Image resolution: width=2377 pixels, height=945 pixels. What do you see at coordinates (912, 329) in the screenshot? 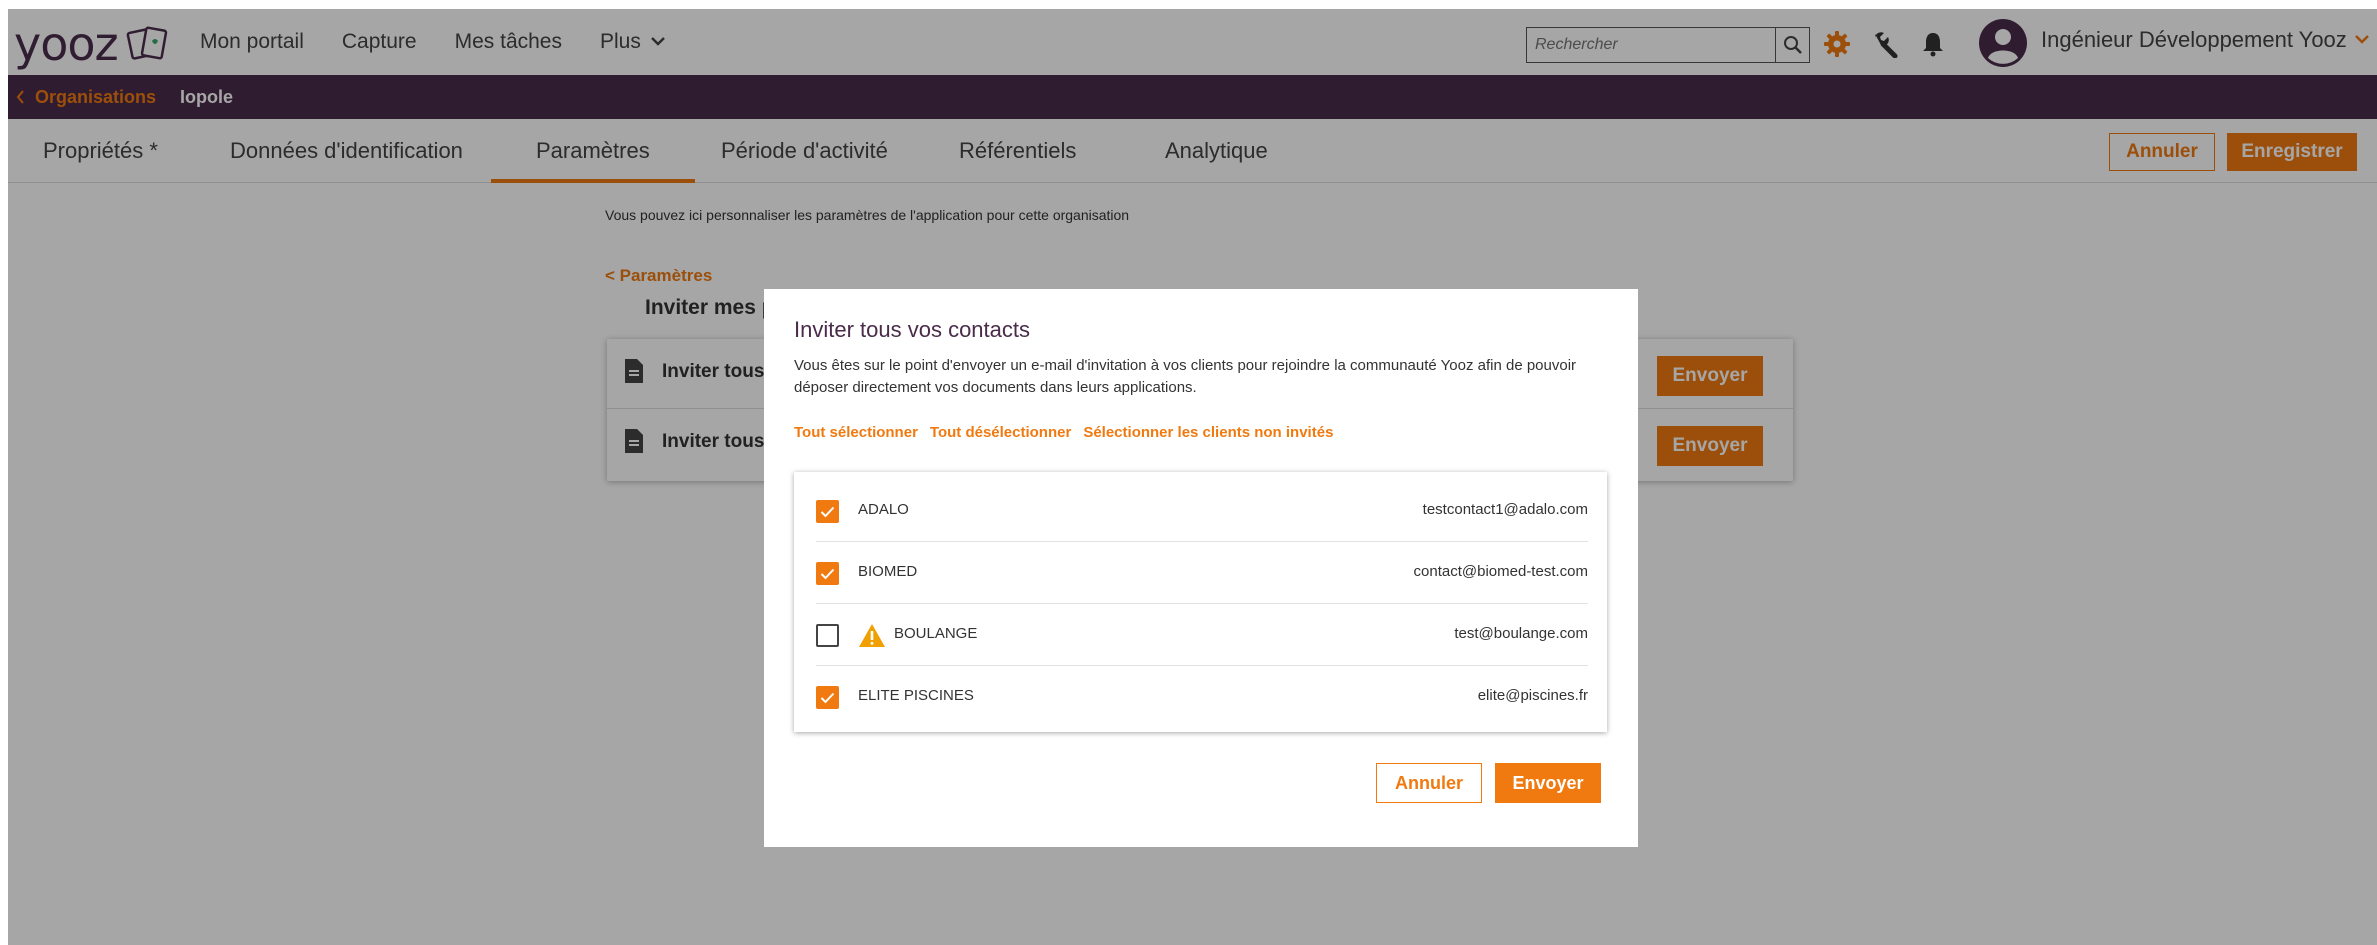
I see `dialog-title: Inviter tous vos contacts` at bounding box center [912, 329].